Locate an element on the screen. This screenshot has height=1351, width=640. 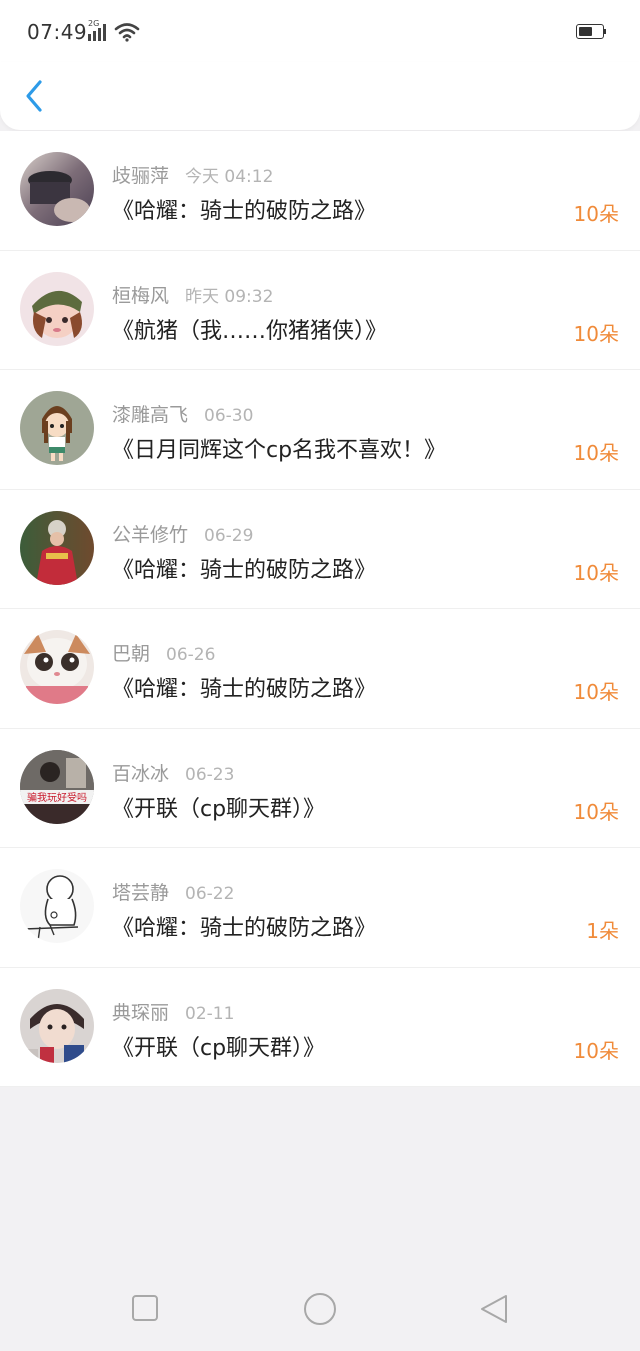
send-time: 昨天 09:32 is located at coordinates (229, 296).